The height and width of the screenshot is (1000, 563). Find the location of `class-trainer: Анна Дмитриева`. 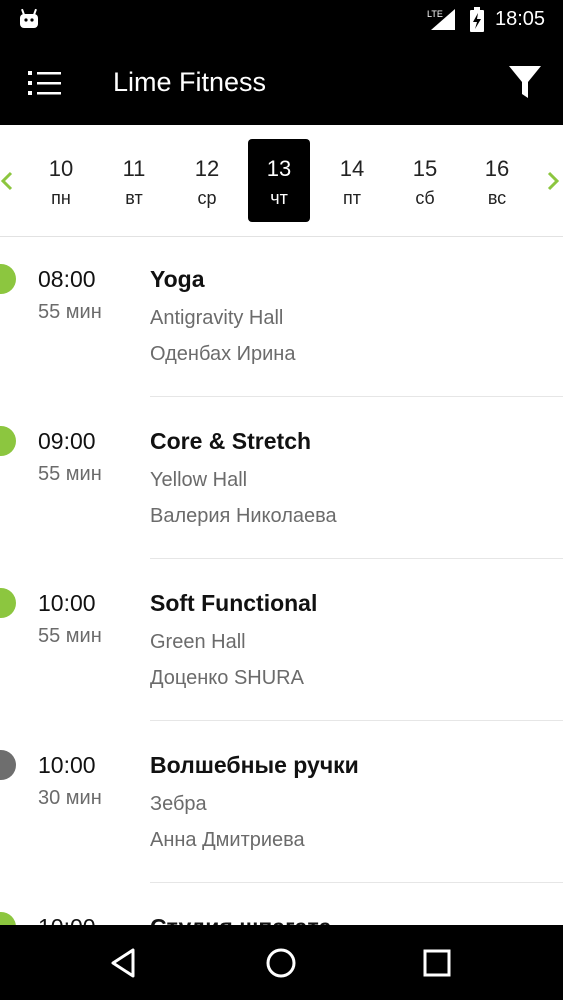

class-trainer: Анна Дмитриева is located at coordinates (227, 840).